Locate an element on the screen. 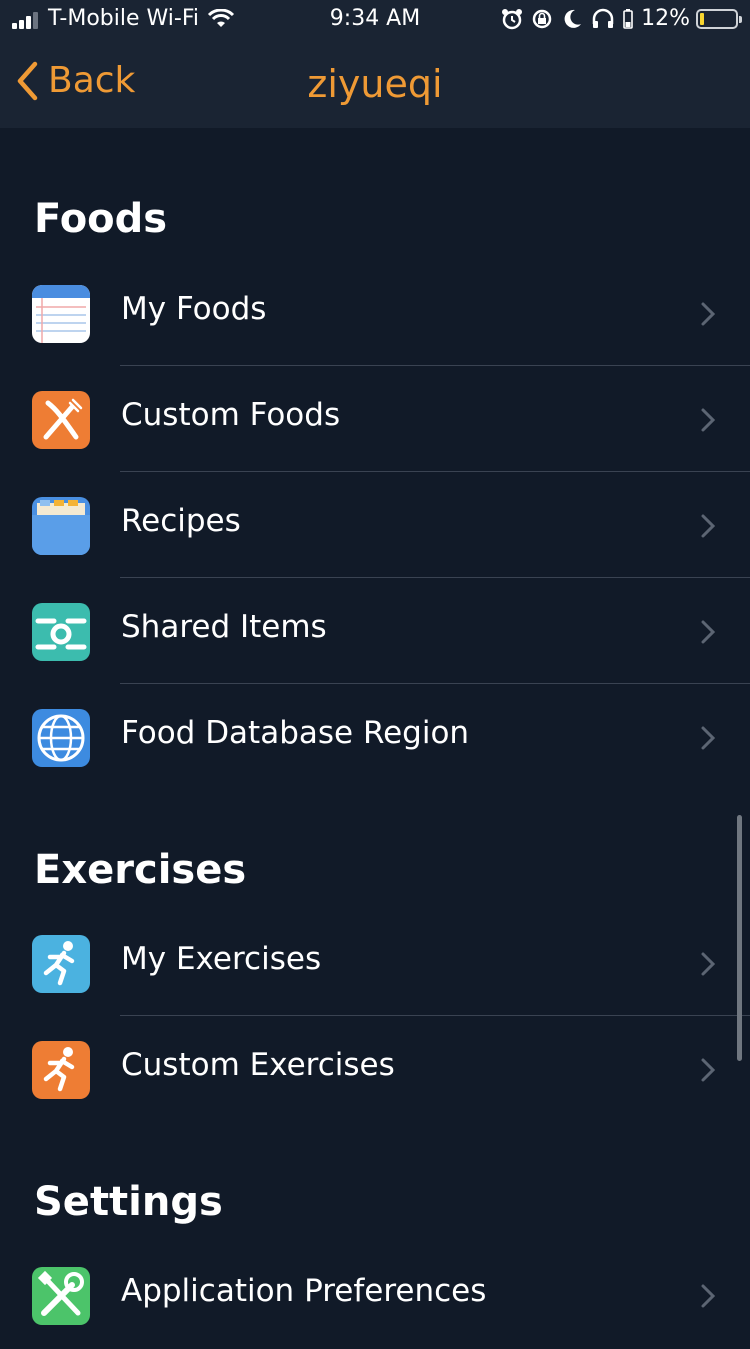 The height and width of the screenshot is (1349, 750). list-item-custom-foods: Custom Foods is located at coordinates (375, 420).